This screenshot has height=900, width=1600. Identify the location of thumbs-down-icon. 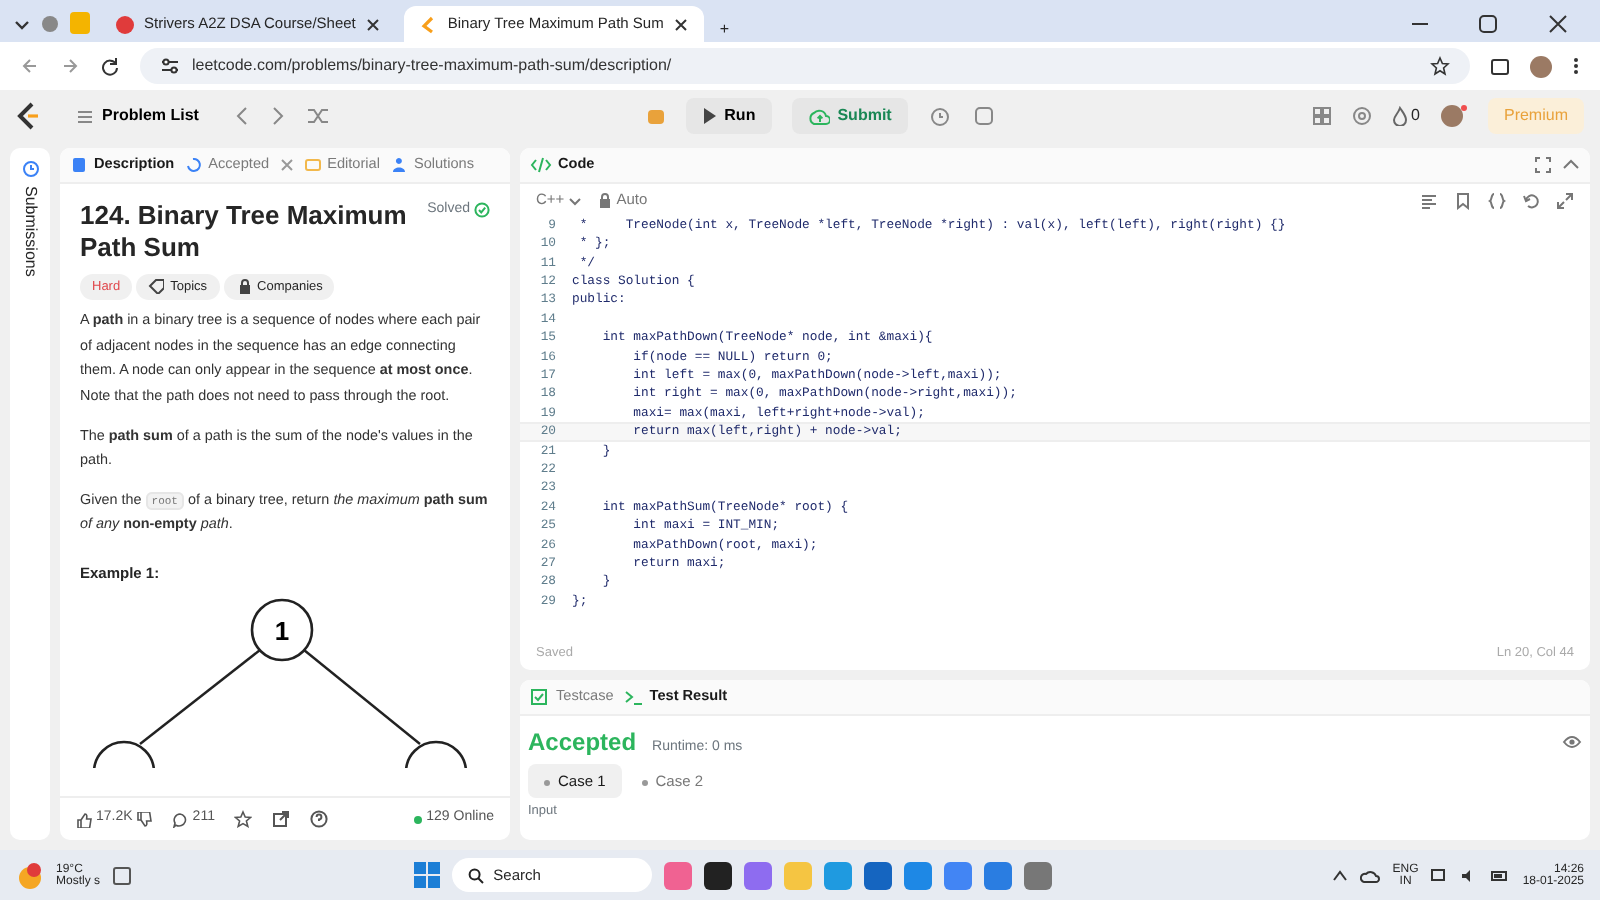
(144, 819).